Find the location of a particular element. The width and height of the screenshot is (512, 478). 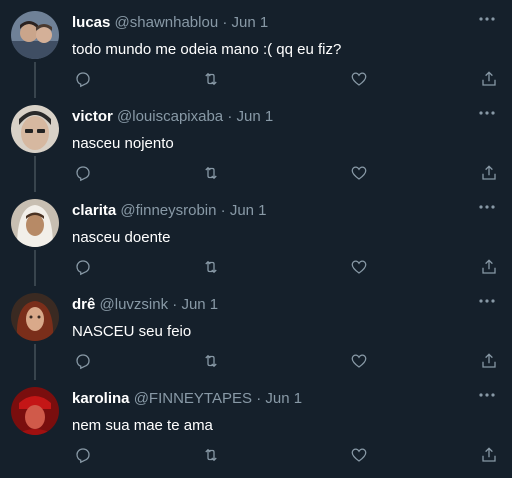

tweet-header: clarita @finneysrobin · Jun 1 is located at coordinates (272, 211).